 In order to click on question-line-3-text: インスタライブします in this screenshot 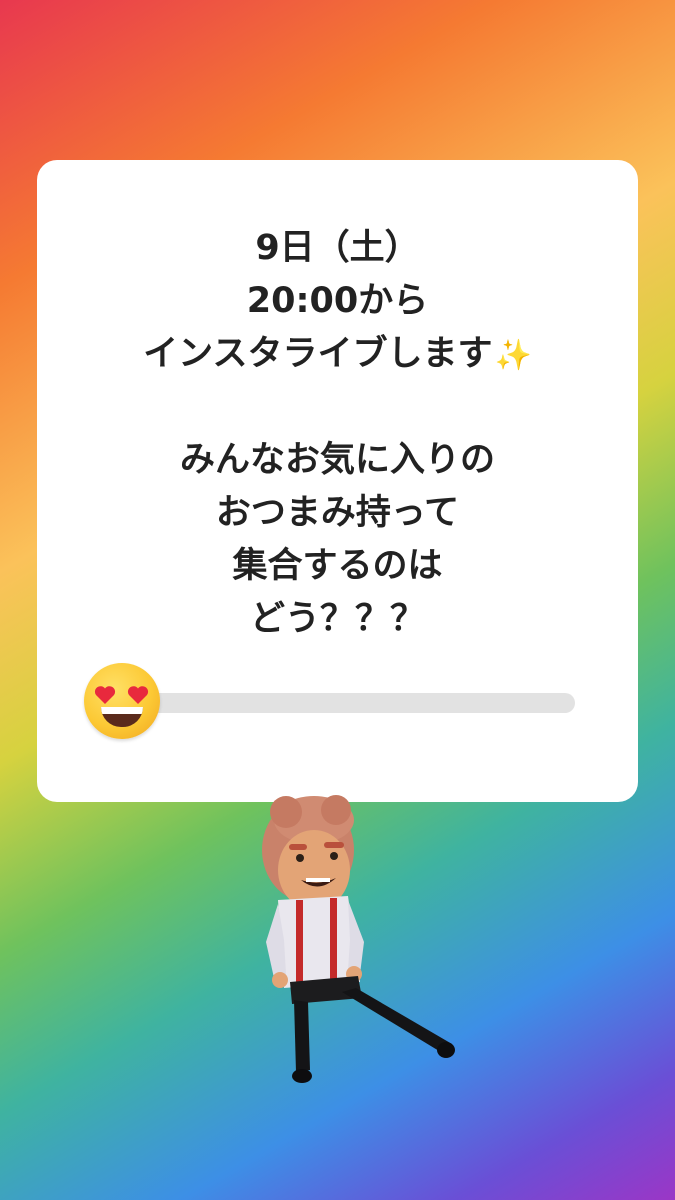, I will do `click(318, 354)`.